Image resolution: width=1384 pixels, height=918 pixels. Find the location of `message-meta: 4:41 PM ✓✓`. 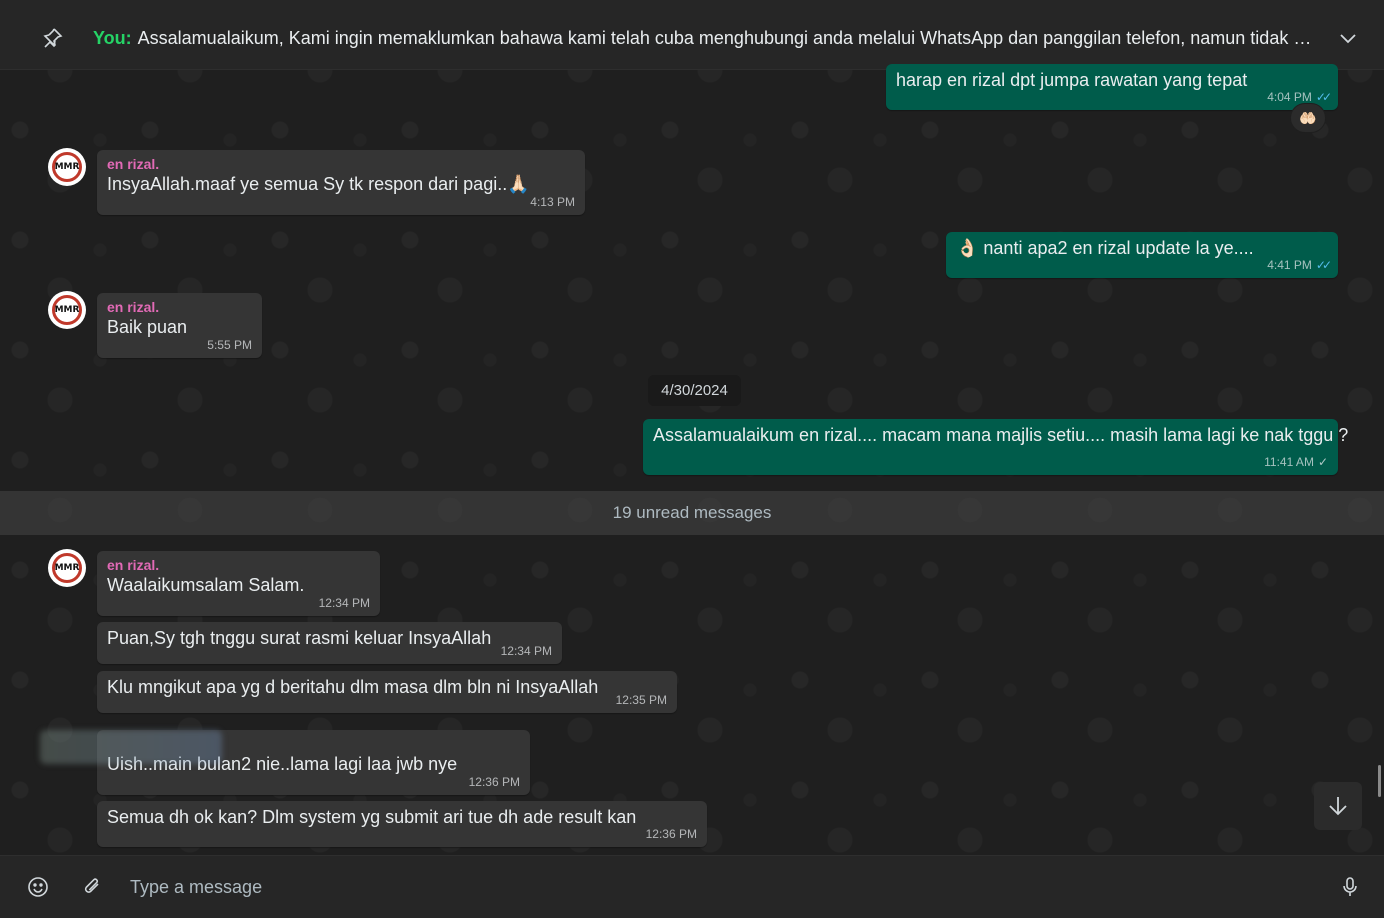

message-meta: 4:41 PM ✓✓ is located at coordinates (1299, 265).